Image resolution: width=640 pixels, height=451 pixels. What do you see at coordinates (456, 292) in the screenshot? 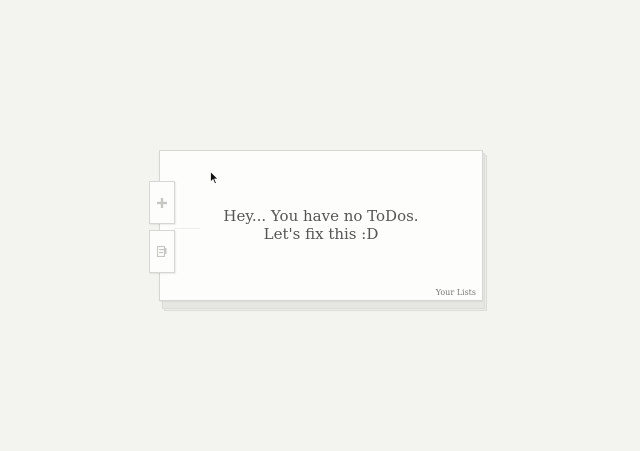
I see `your-lists-link: Your Lists` at bounding box center [456, 292].